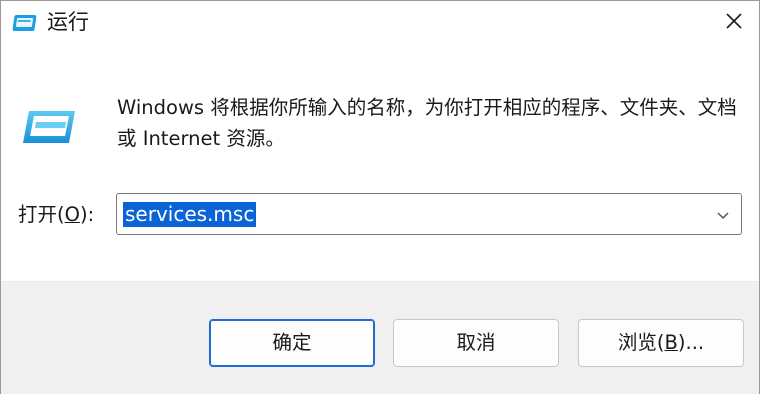 This screenshot has width=760, height=394. Describe the element at coordinates (380, 23) in the screenshot. I see `title-bar: 运行` at that location.